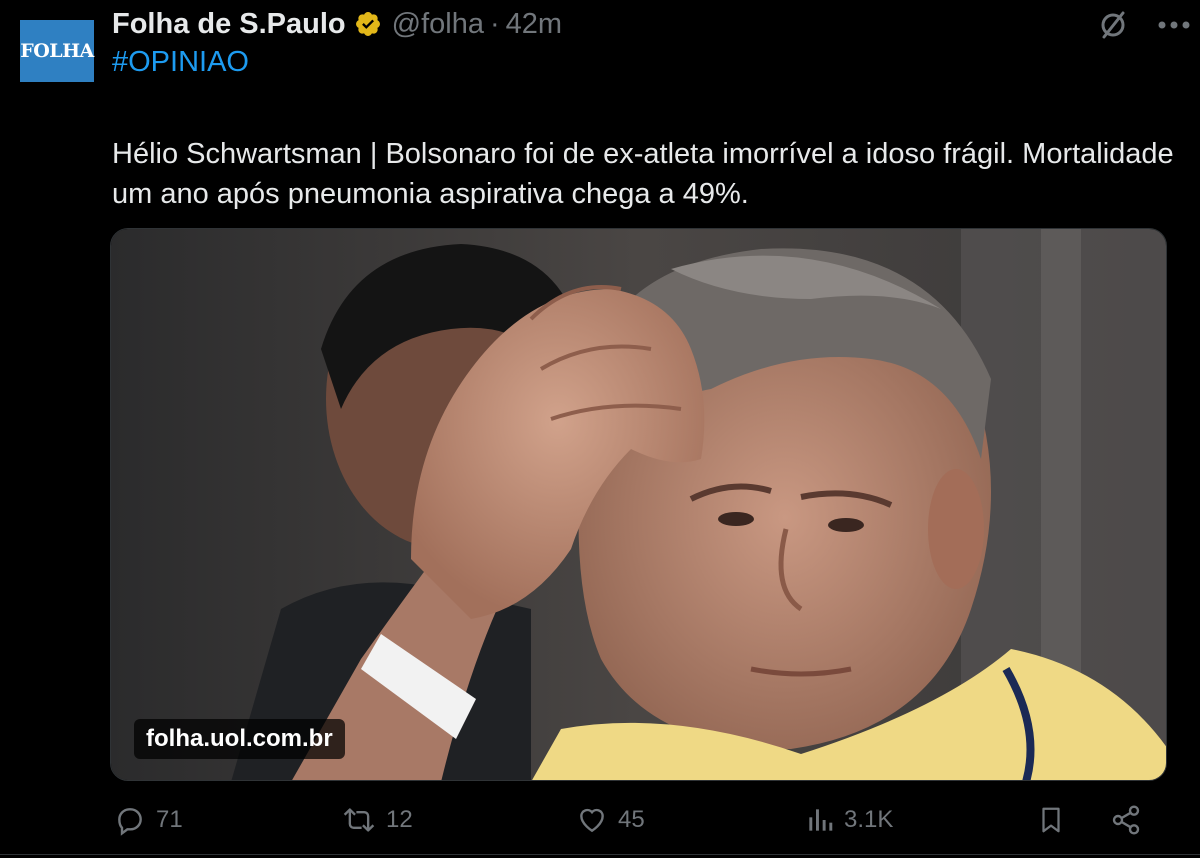 Image resolution: width=1200 pixels, height=858 pixels. I want to click on more-options-icon, so click(1174, 25).